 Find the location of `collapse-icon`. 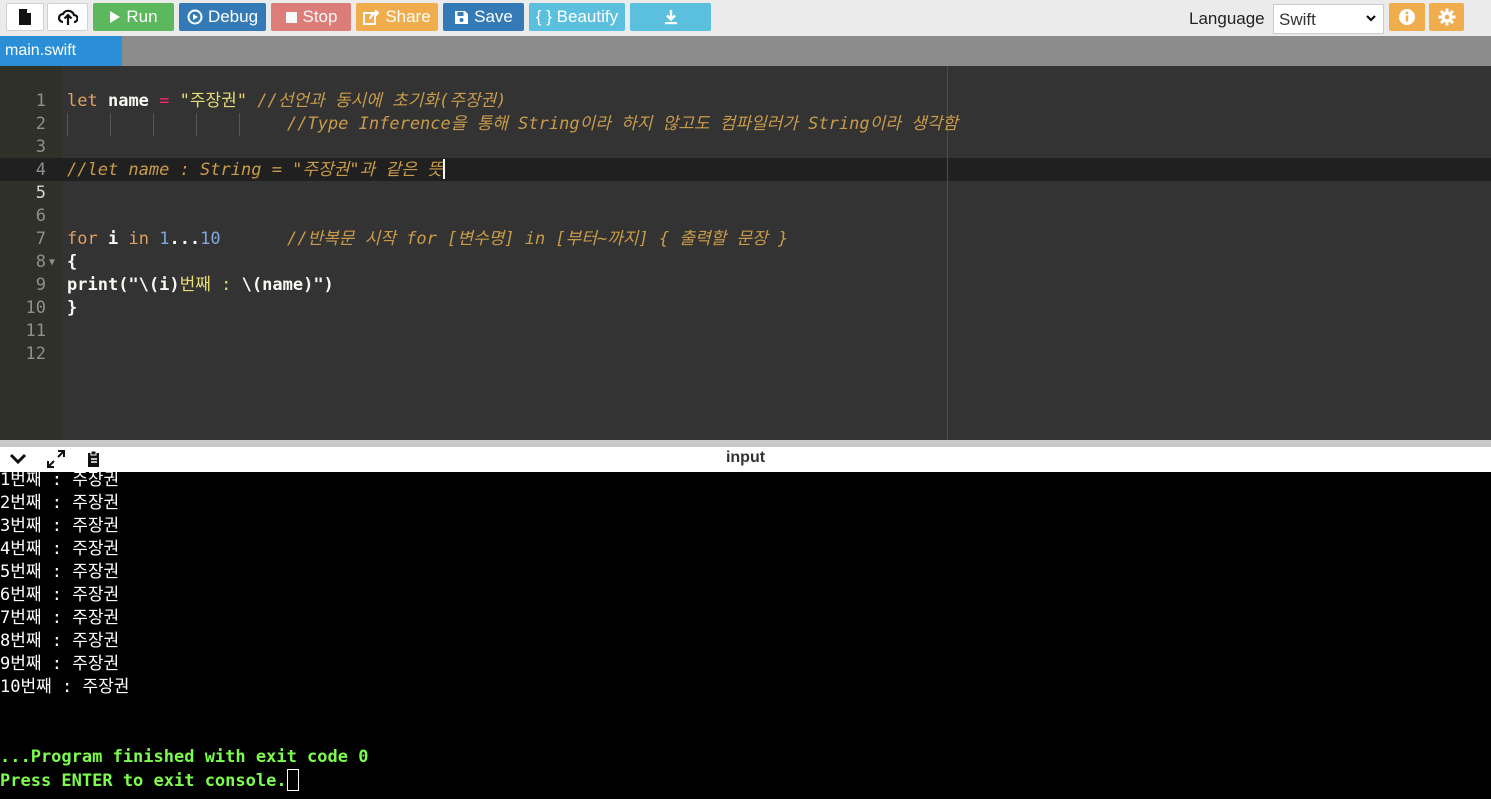

collapse-icon is located at coordinates (18, 459).